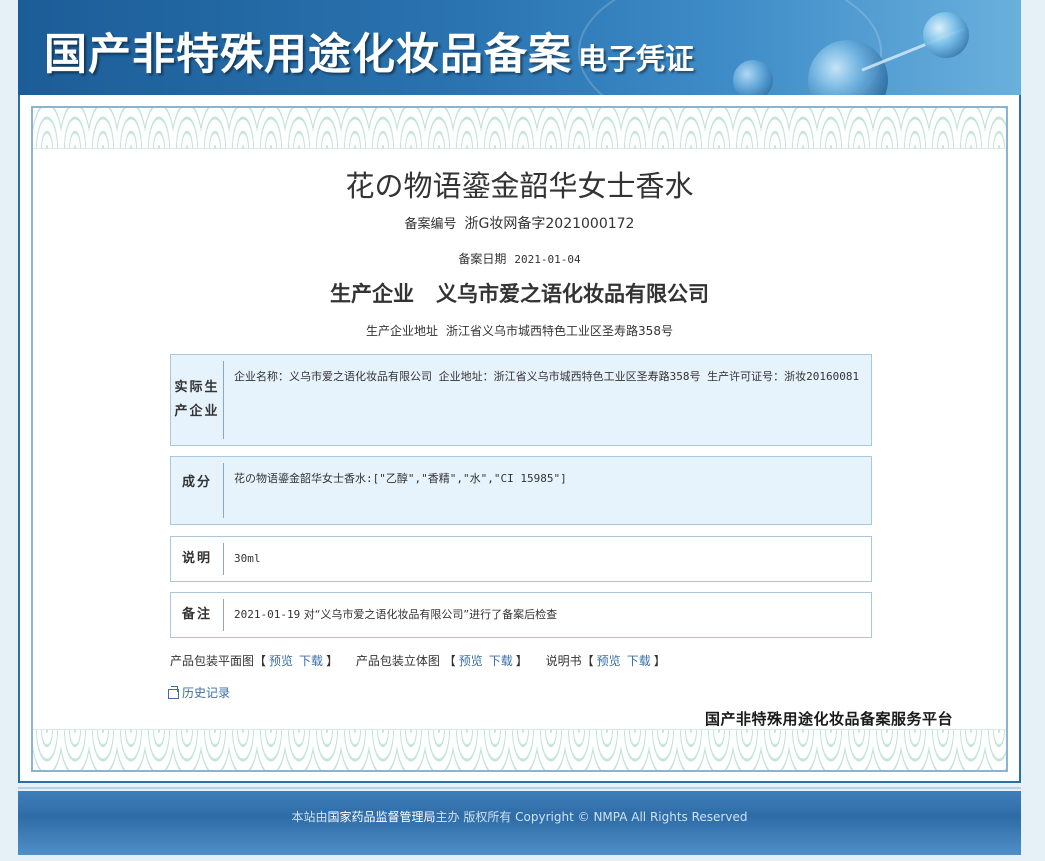 The height and width of the screenshot is (861, 1045). Describe the element at coordinates (521, 559) in the screenshot. I see `description-box: 说明 30ml` at that location.